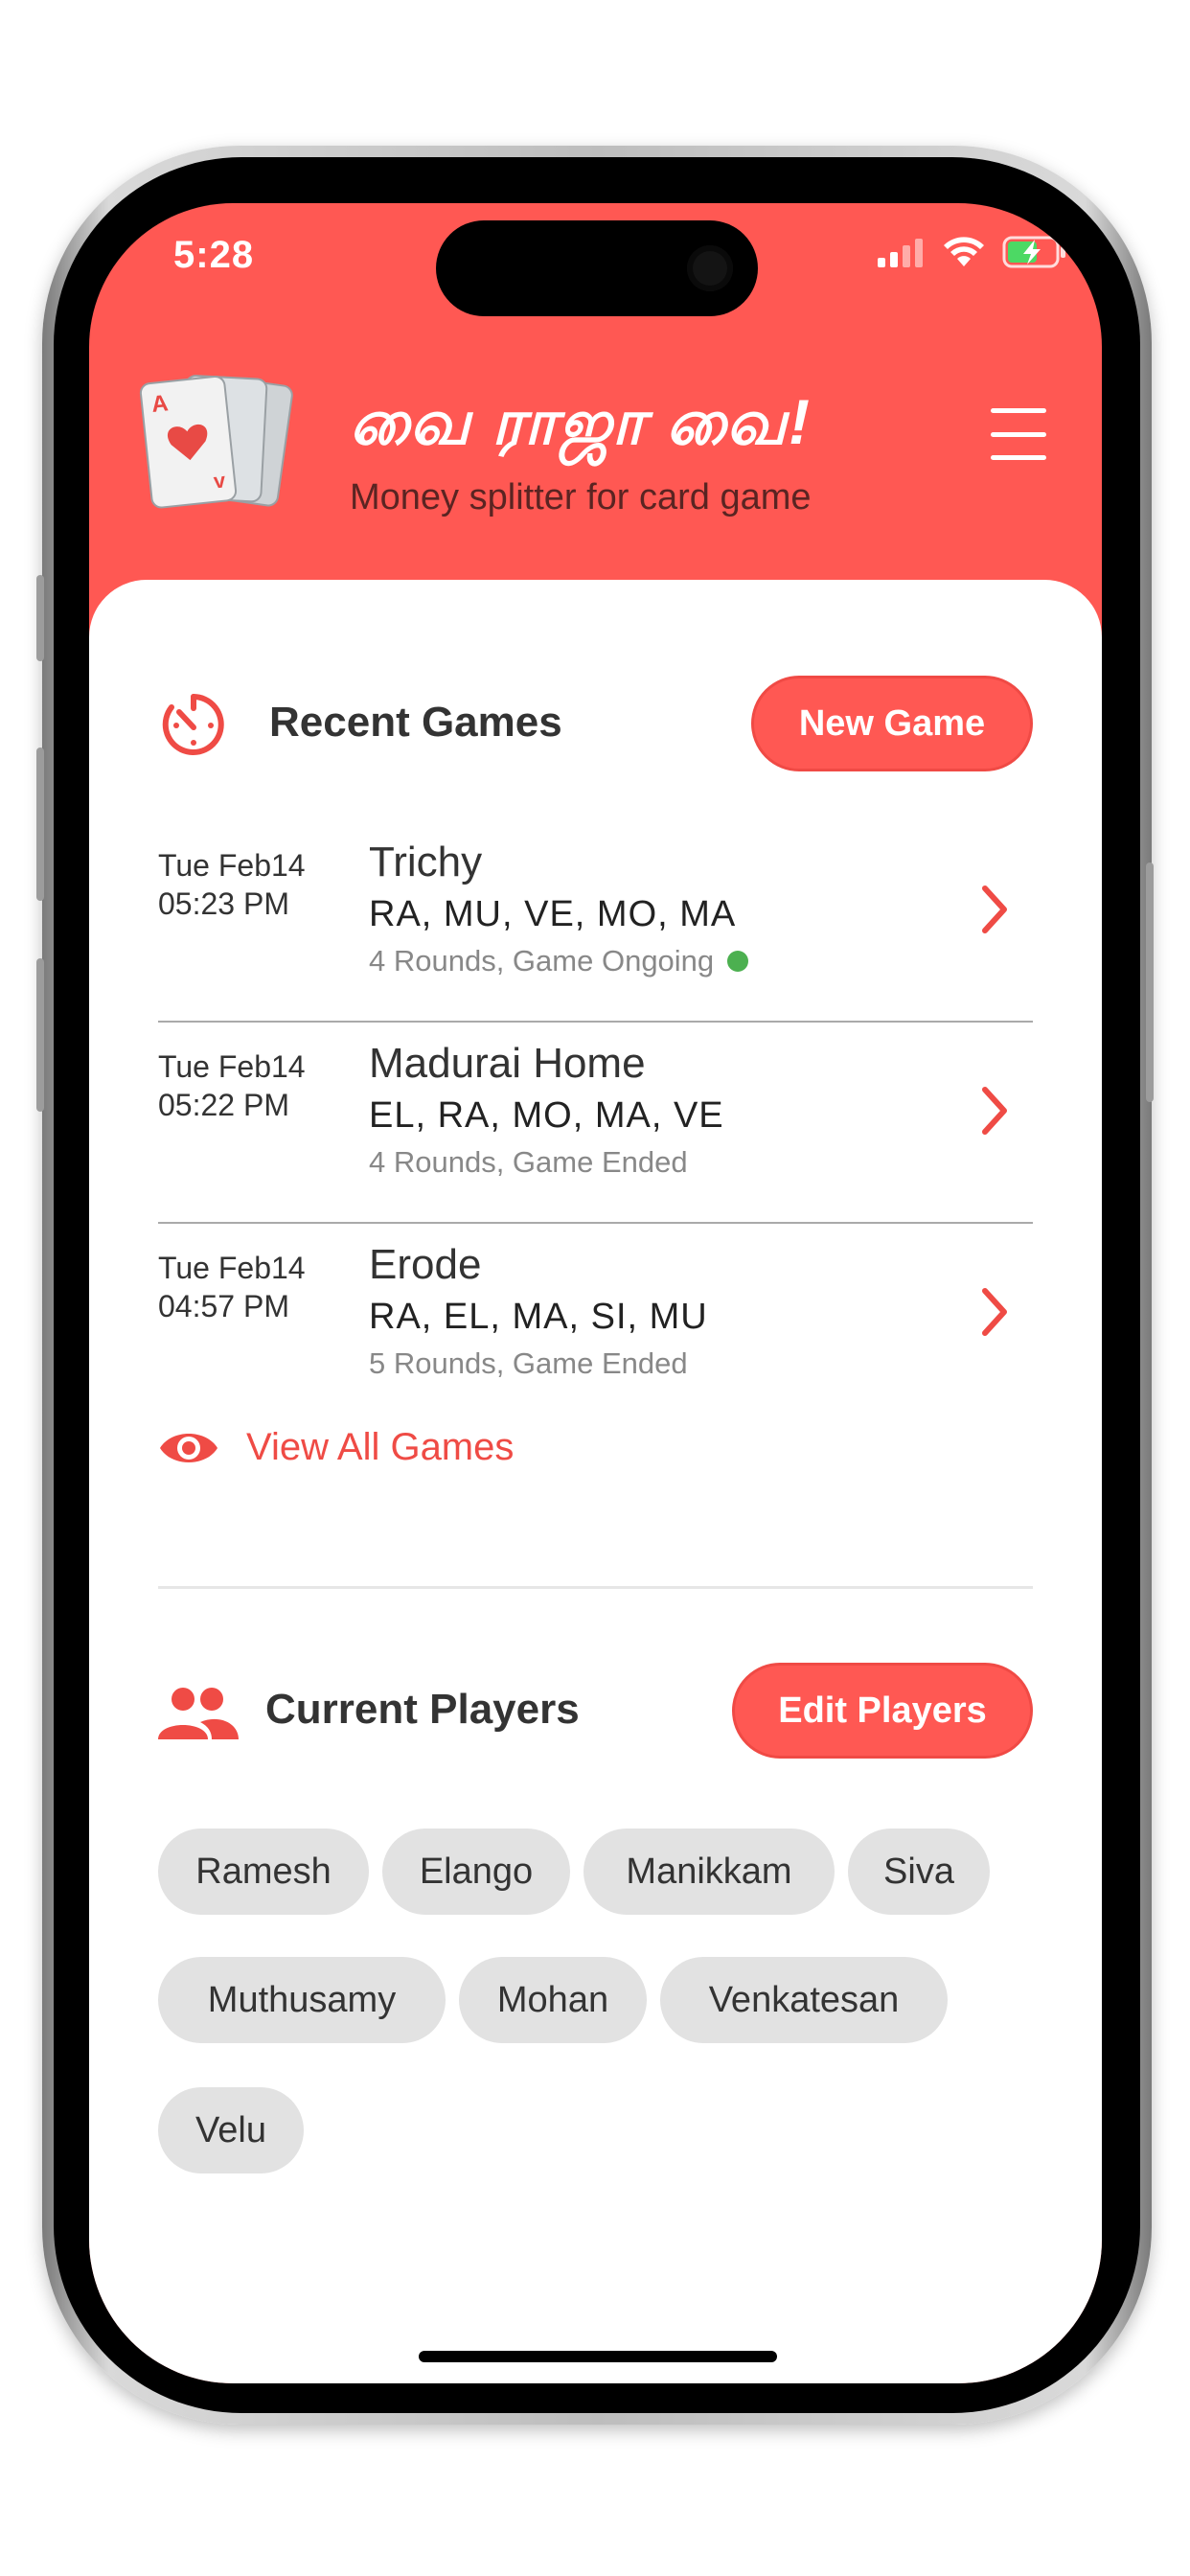 The width and height of the screenshot is (1190, 2576). Describe the element at coordinates (738, 961) in the screenshot. I see `ongoing-indicator-icon` at that location.